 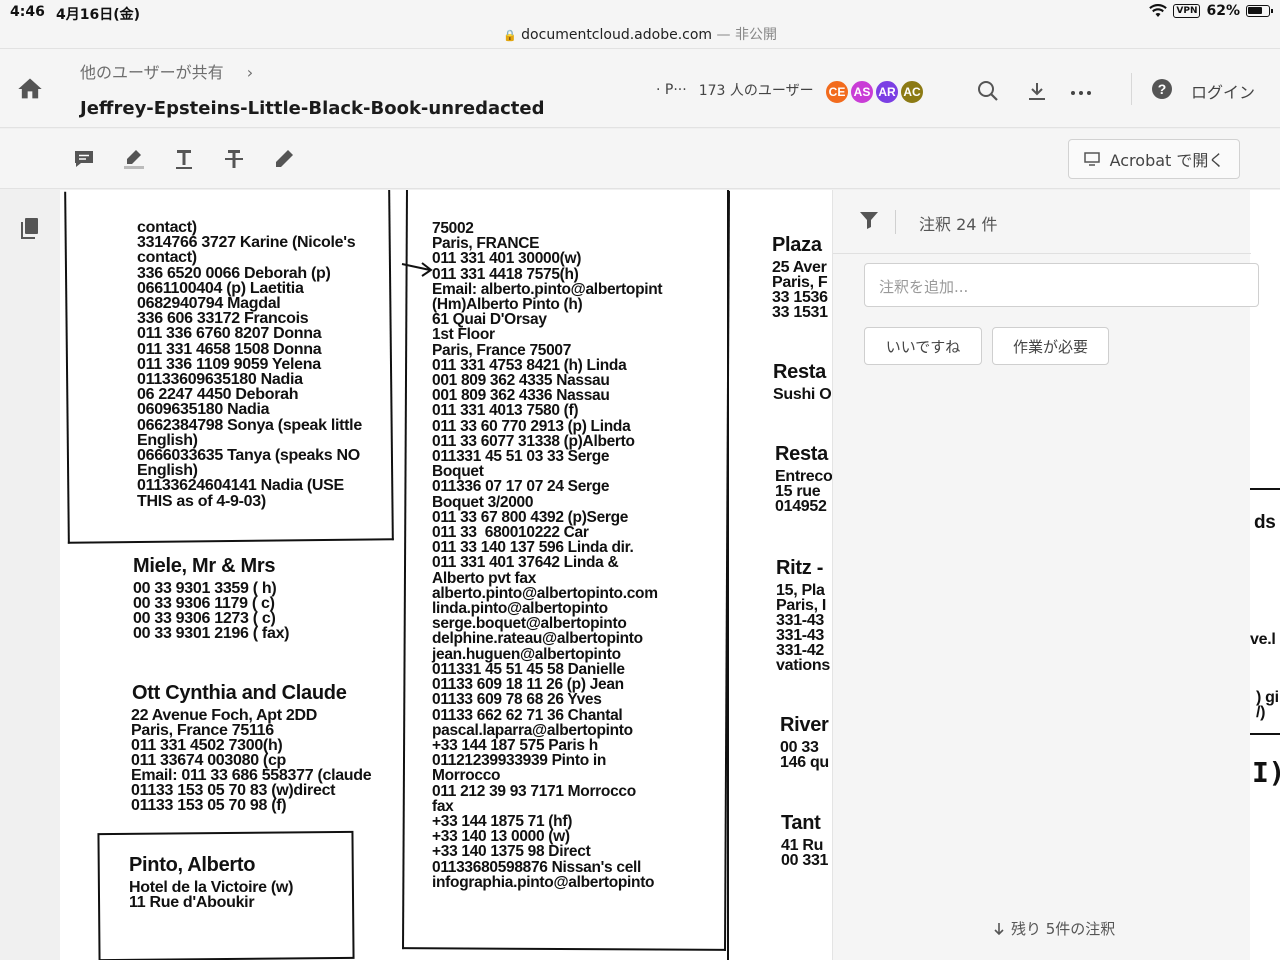 I want to click on peek-text-d: I), so click(x=1266, y=772).